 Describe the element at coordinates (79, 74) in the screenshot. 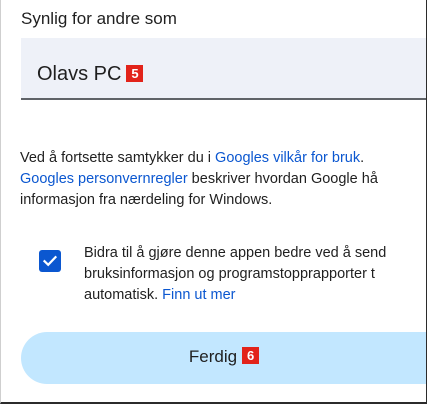

I see `device-name-text: Olavs PC` at that location.